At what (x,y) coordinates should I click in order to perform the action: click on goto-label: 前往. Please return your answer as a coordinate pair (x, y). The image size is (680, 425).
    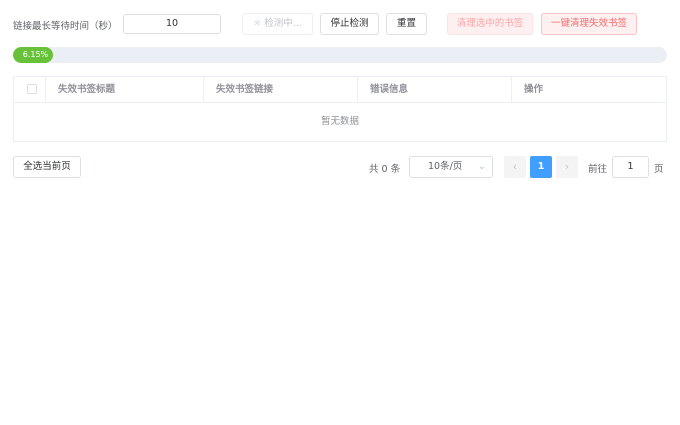
    Looking at the image, I should click on (598, 169).